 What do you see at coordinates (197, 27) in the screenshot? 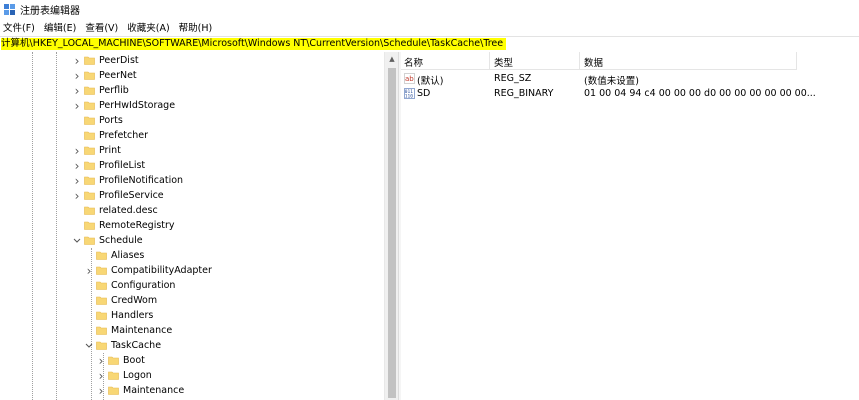
I see `menu-help: 帮助(H)` at bounding box center [197, 27].